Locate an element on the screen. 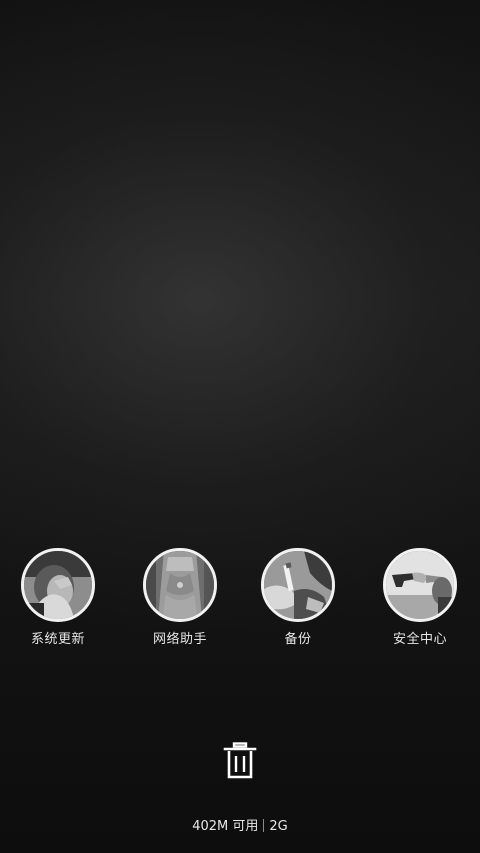 The height and width of the screenshot is (853, 480). clear-all-button is located at coordinates (240, 761).